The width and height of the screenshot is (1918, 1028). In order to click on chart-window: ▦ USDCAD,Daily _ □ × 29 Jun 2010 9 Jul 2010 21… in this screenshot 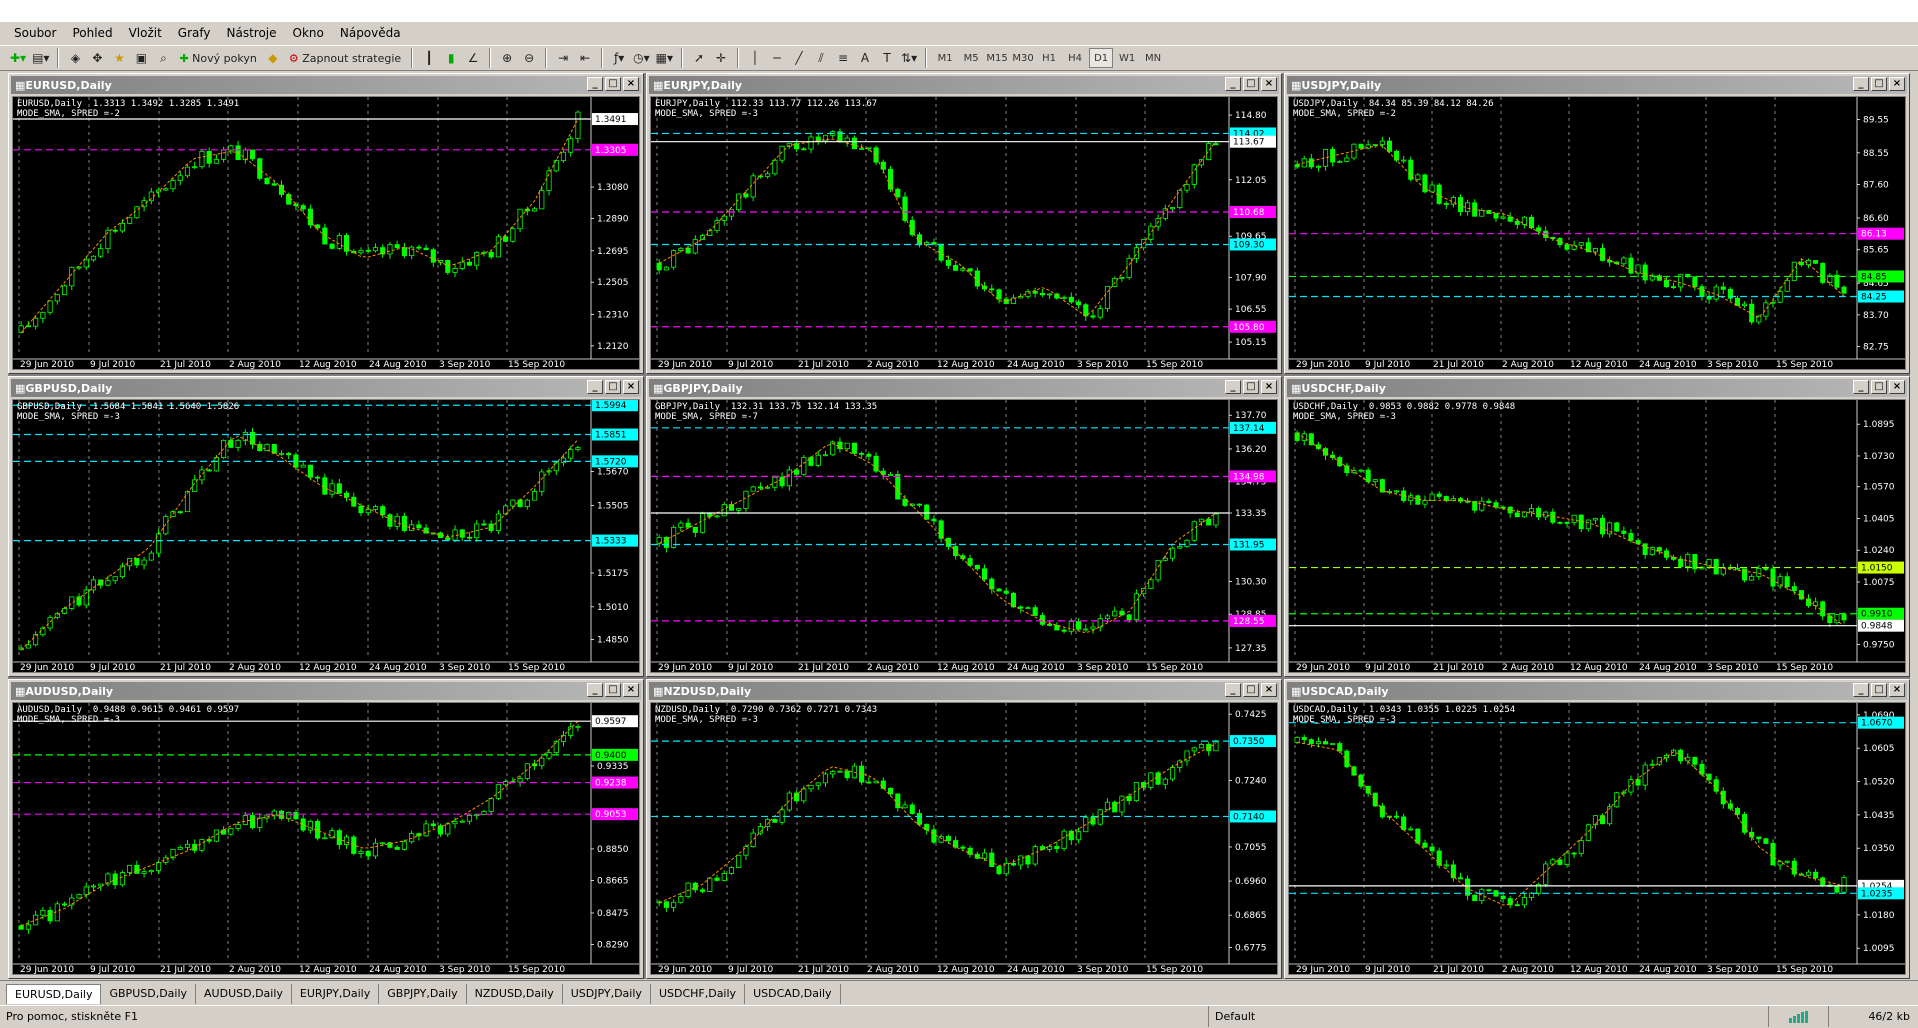, I will do `click(1597, 829)`.